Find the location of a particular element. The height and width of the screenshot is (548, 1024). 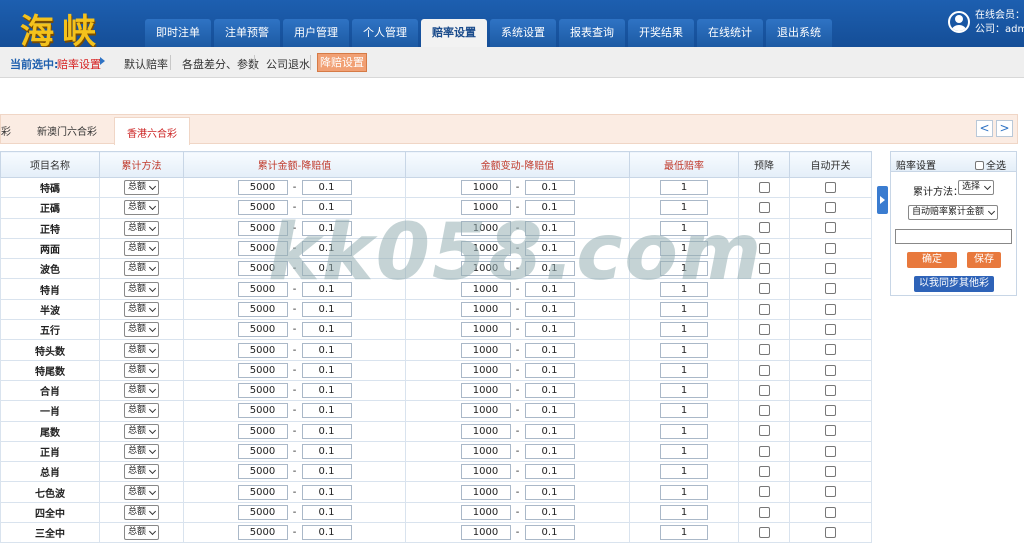

method-select: 选择 is located at coordinates (976, 187).